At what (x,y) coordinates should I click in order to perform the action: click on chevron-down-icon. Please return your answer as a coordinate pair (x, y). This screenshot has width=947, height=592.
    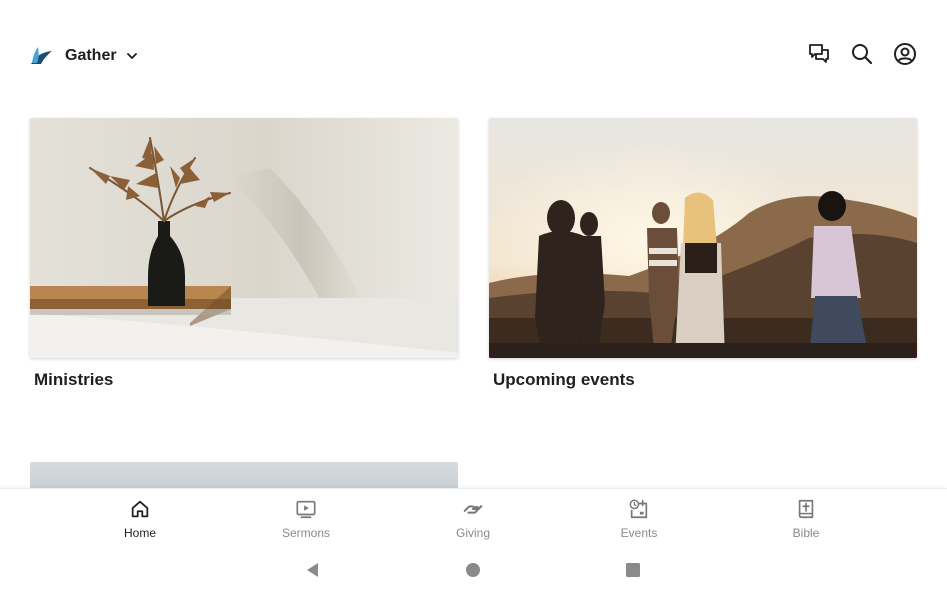
    Looking at the image, I should click on (131, 56).